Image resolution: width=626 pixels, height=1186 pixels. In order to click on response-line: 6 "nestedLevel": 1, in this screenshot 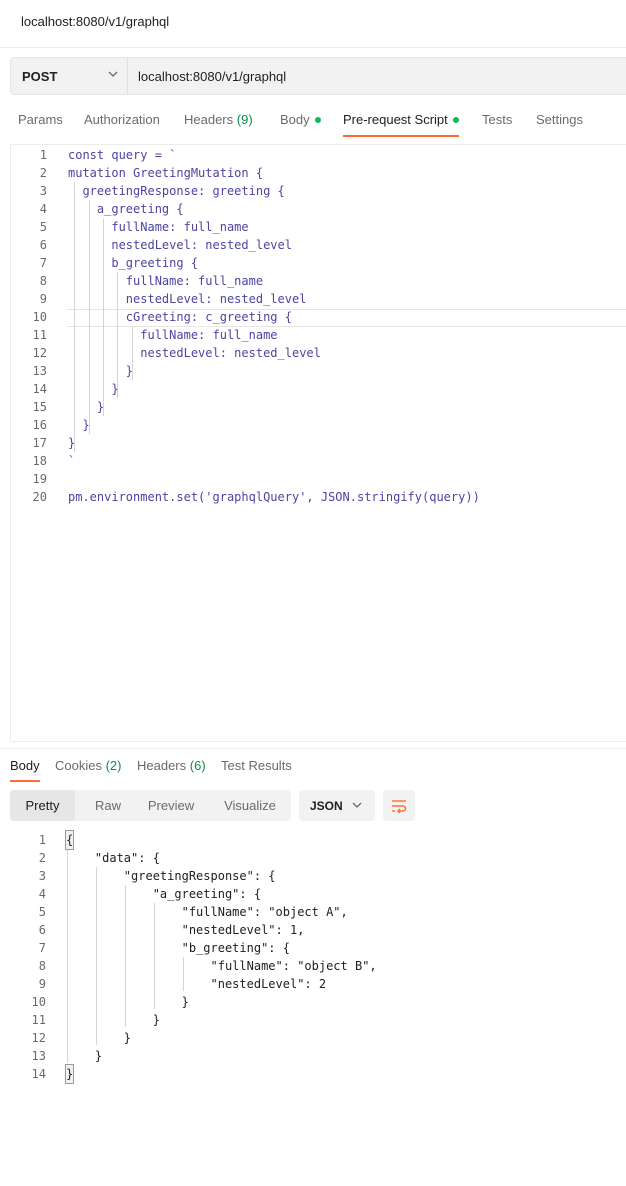, I will do `click(313, 930)`.